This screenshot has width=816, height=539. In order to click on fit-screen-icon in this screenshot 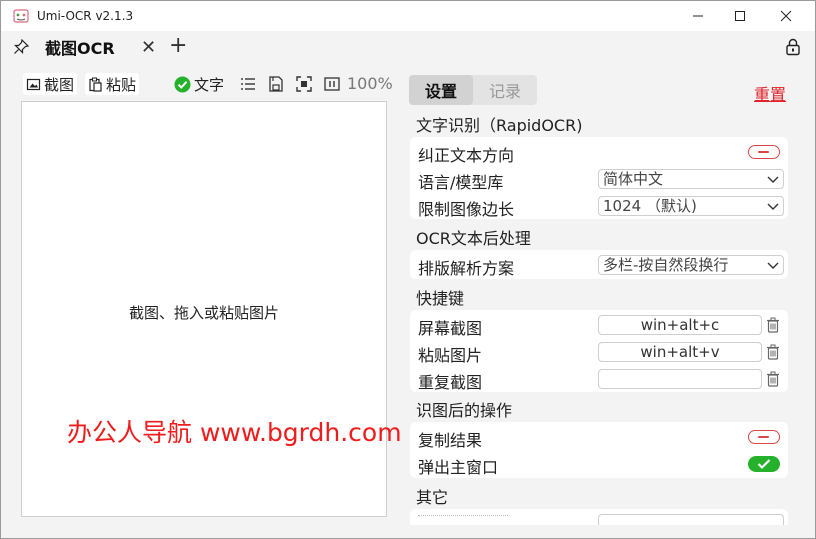, I will do `click(304, 84)`.